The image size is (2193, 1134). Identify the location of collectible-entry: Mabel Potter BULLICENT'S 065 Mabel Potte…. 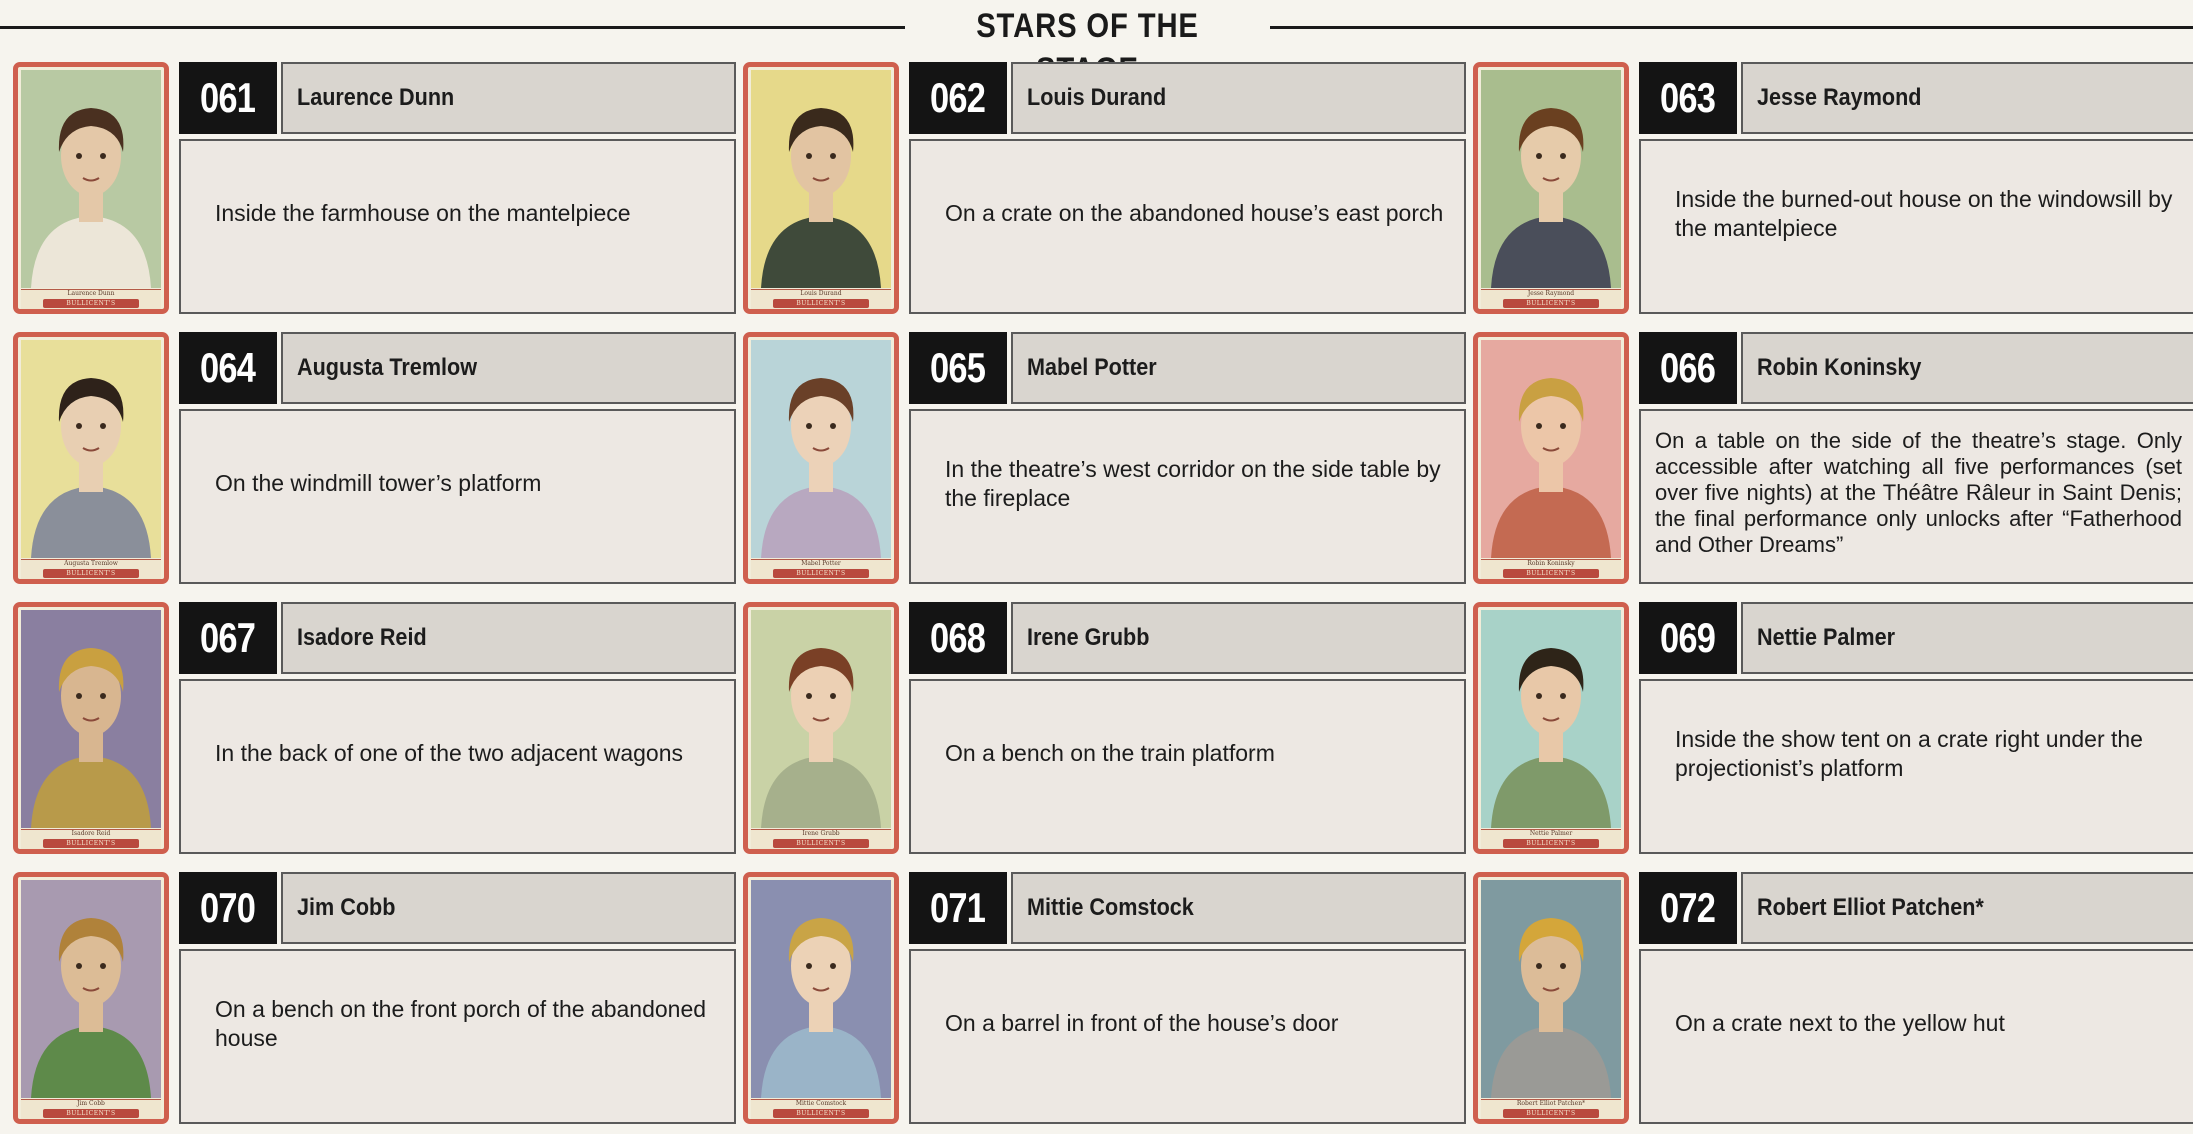
(1108, 458).